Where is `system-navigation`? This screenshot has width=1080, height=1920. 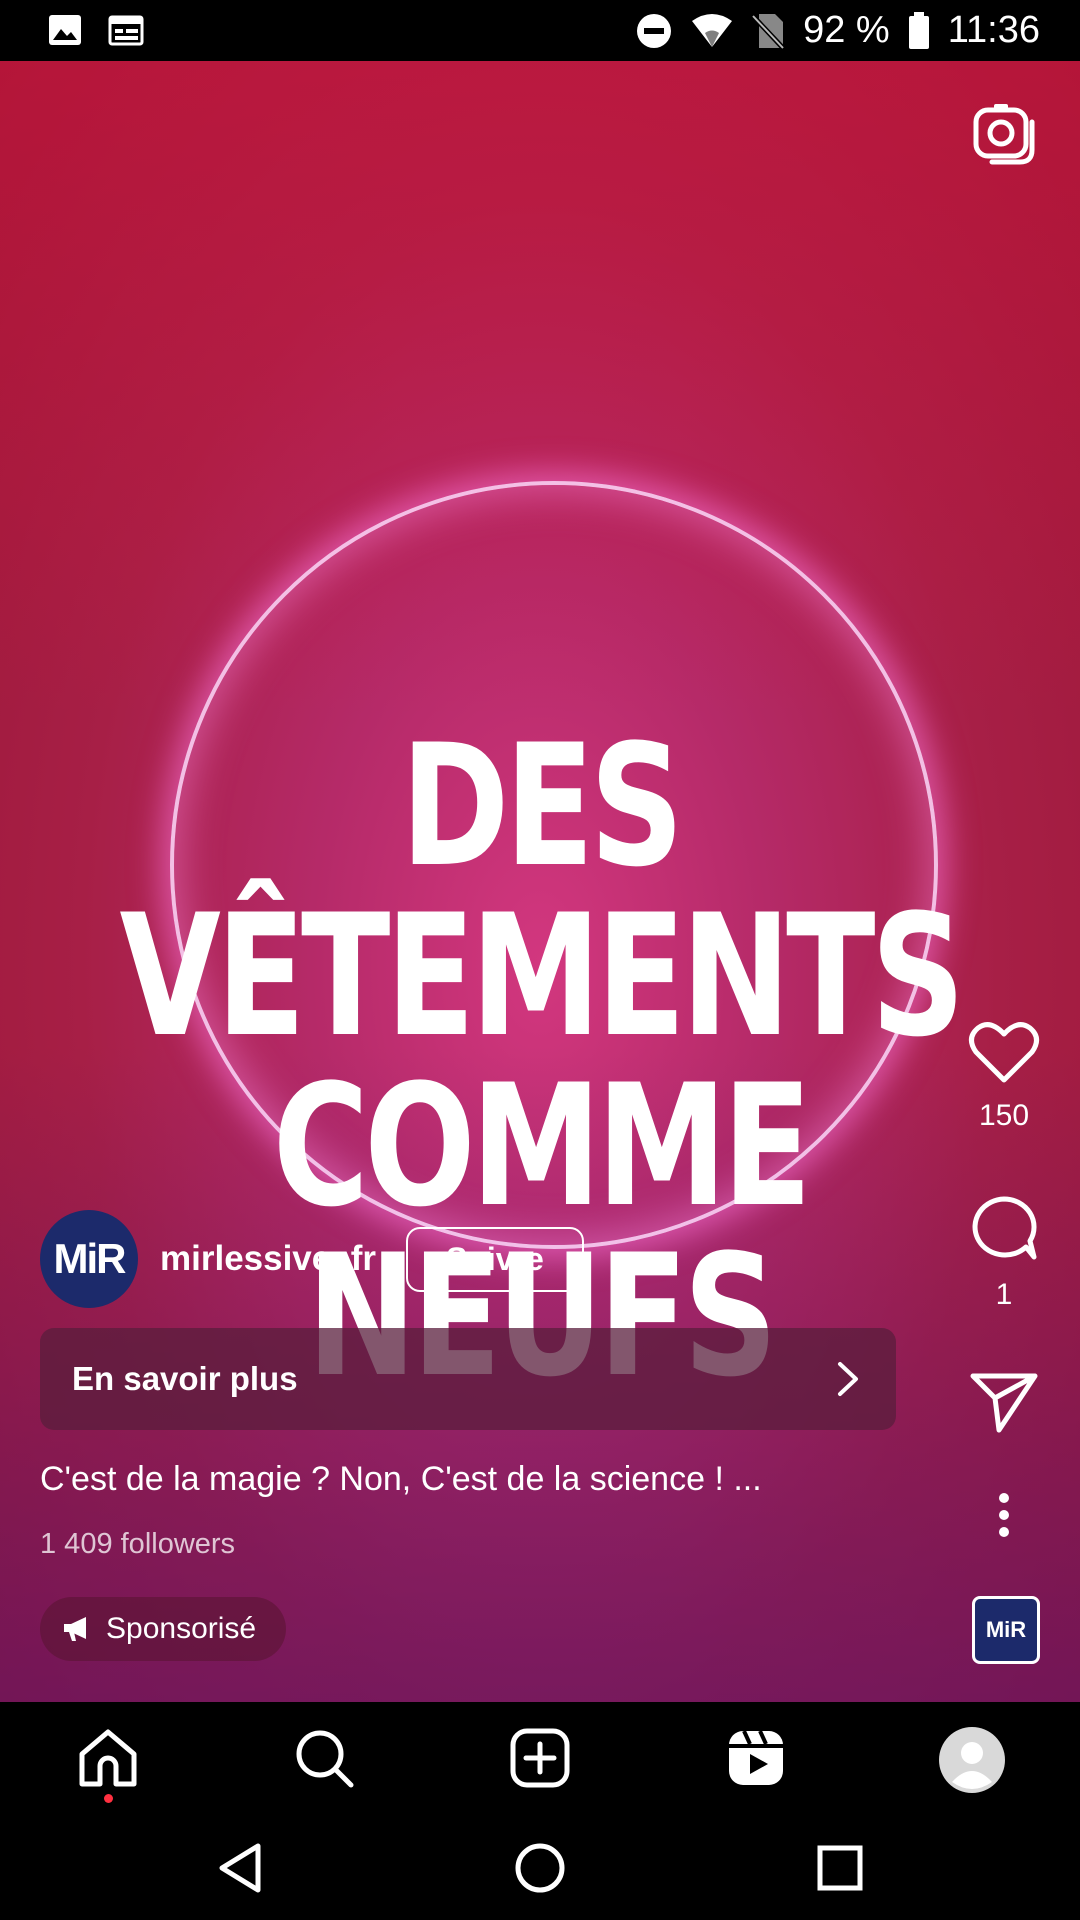
system-navigation is located at coordinates (540, 1867).